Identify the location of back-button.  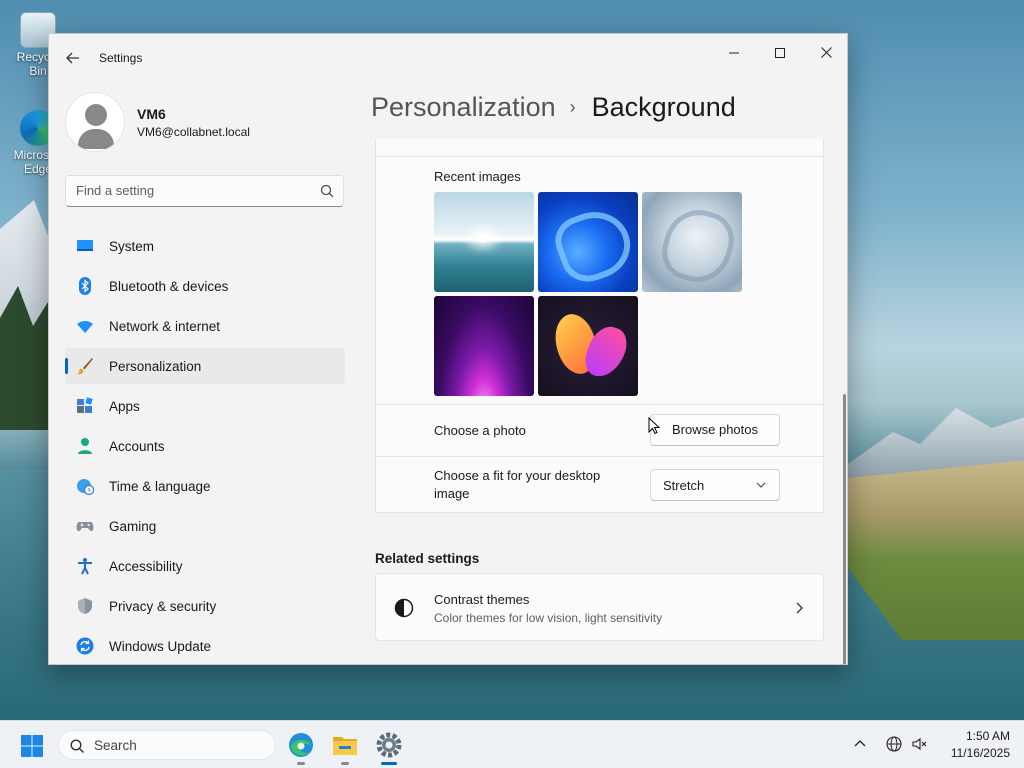
(73, 58).